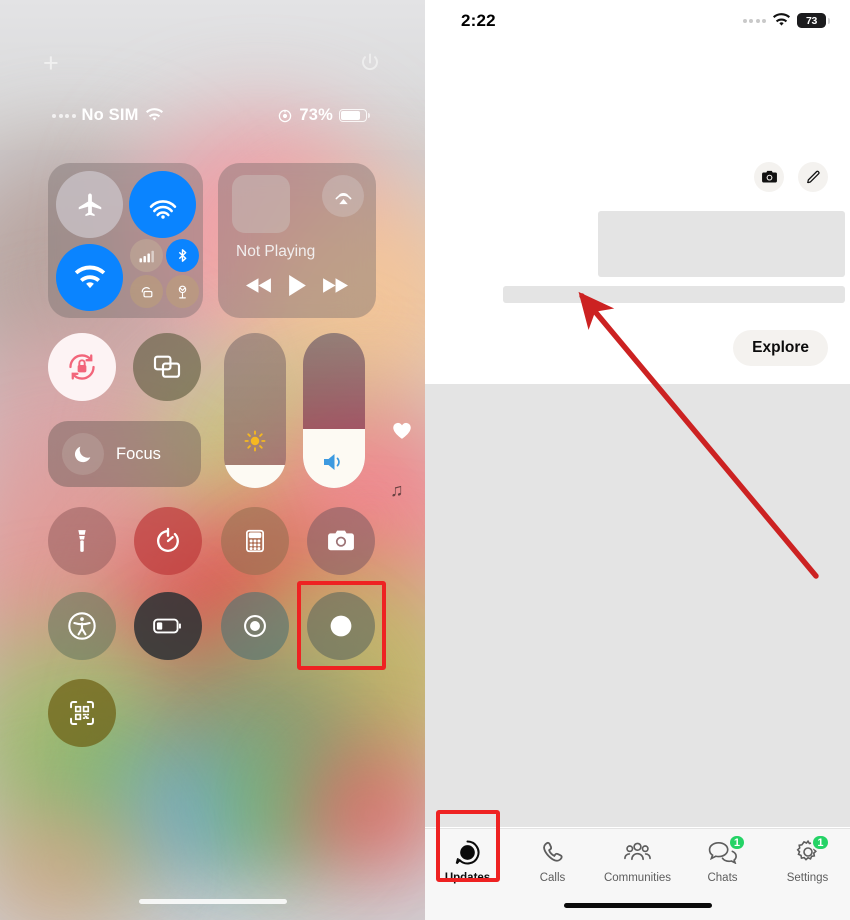 The width and height of the screenshot is (850, 920). Describe the element at coordinates (82, 626) in the screenshot. I see `accessibility-icon` at that location.